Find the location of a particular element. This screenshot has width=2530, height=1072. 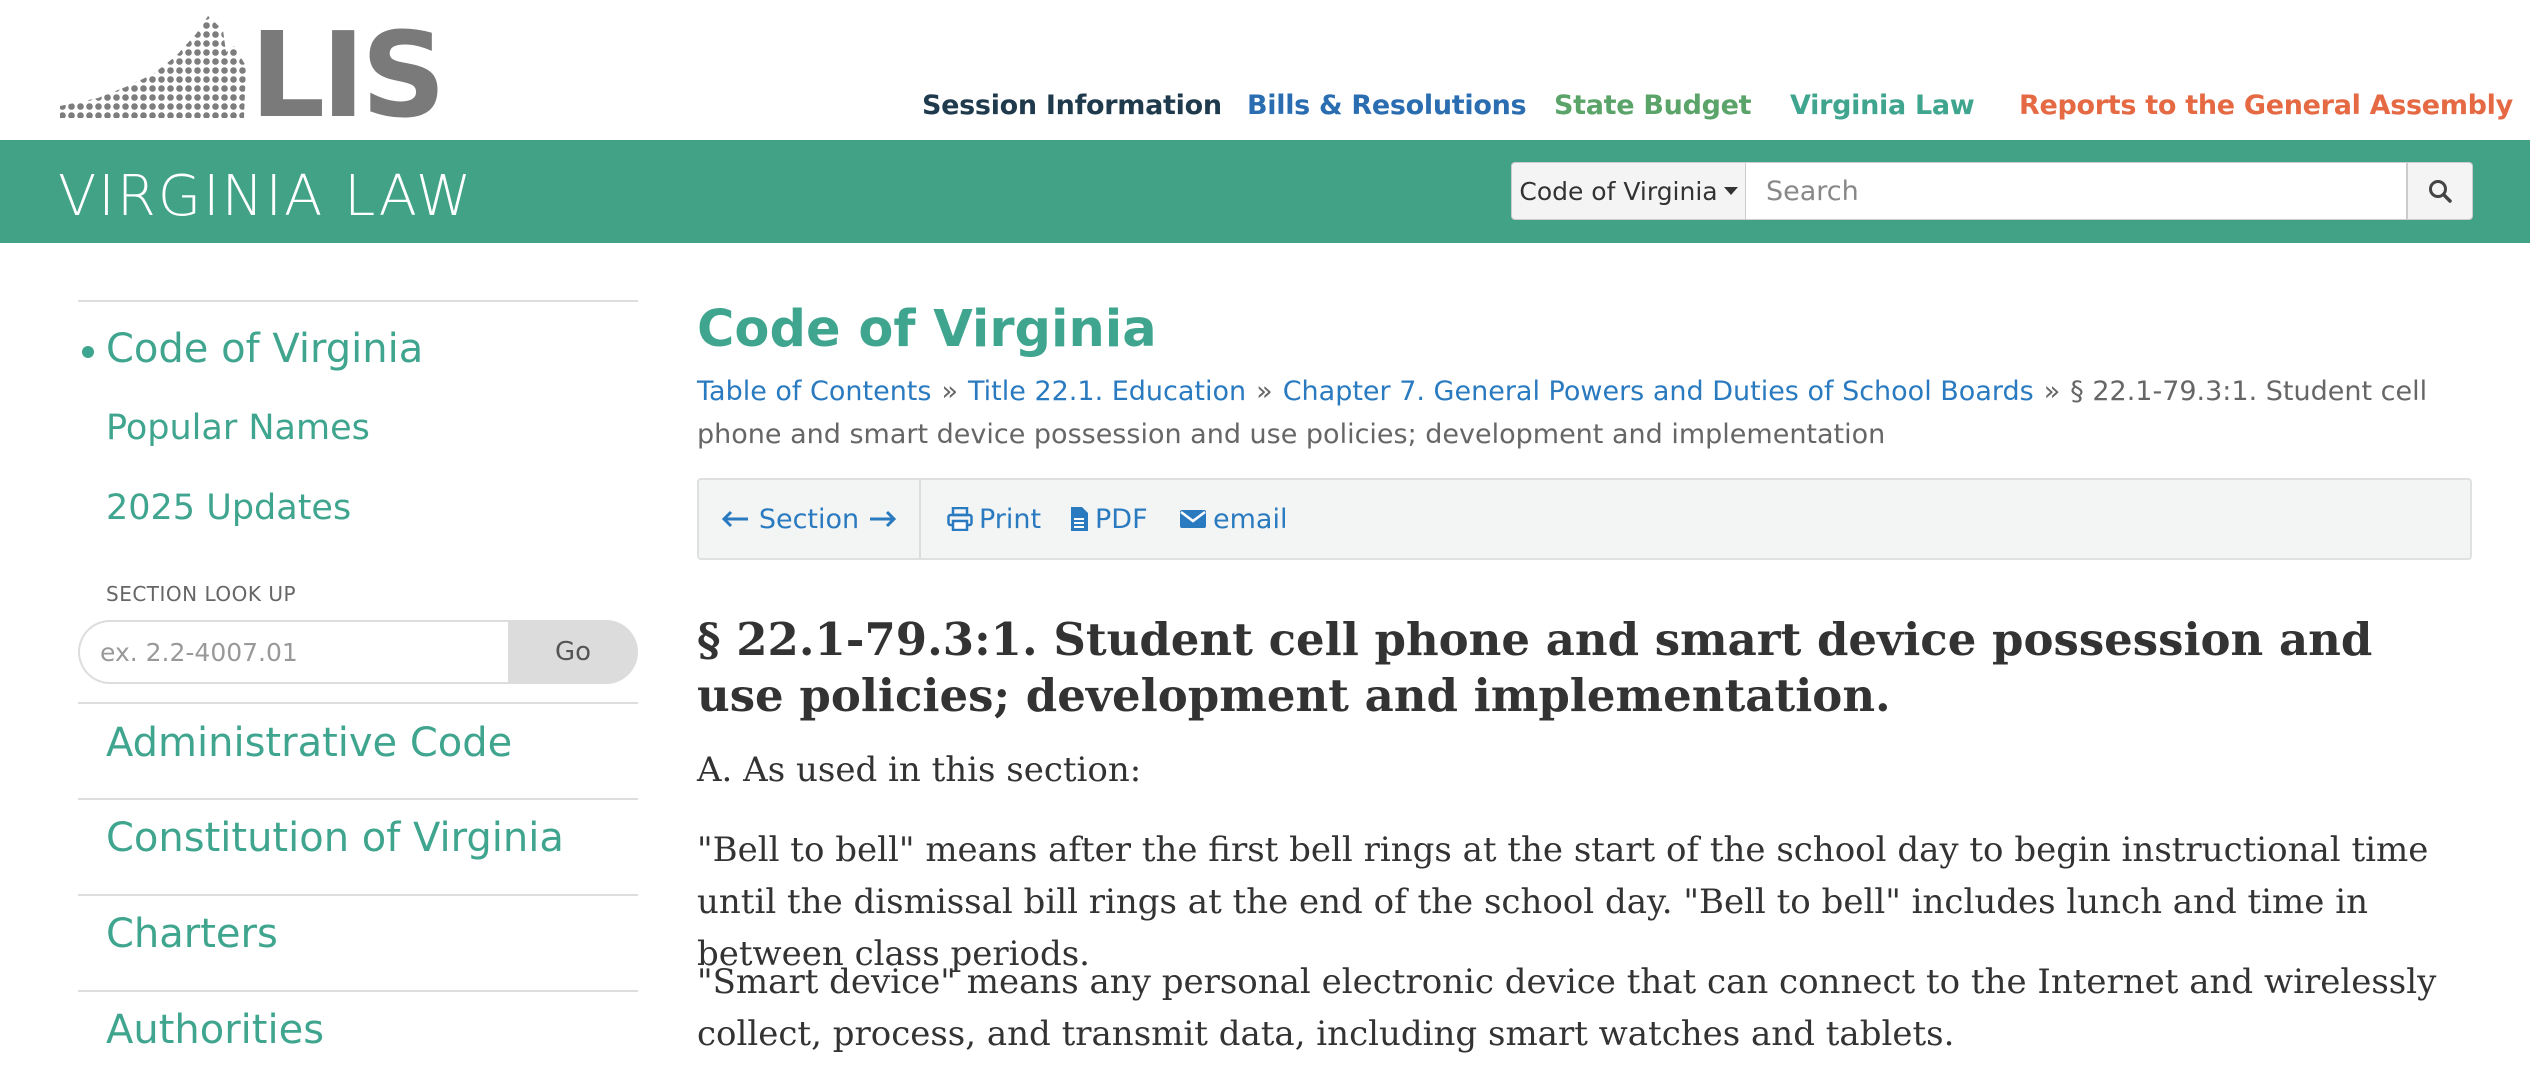

section-nav: Section is located at coordinates (810, 519).